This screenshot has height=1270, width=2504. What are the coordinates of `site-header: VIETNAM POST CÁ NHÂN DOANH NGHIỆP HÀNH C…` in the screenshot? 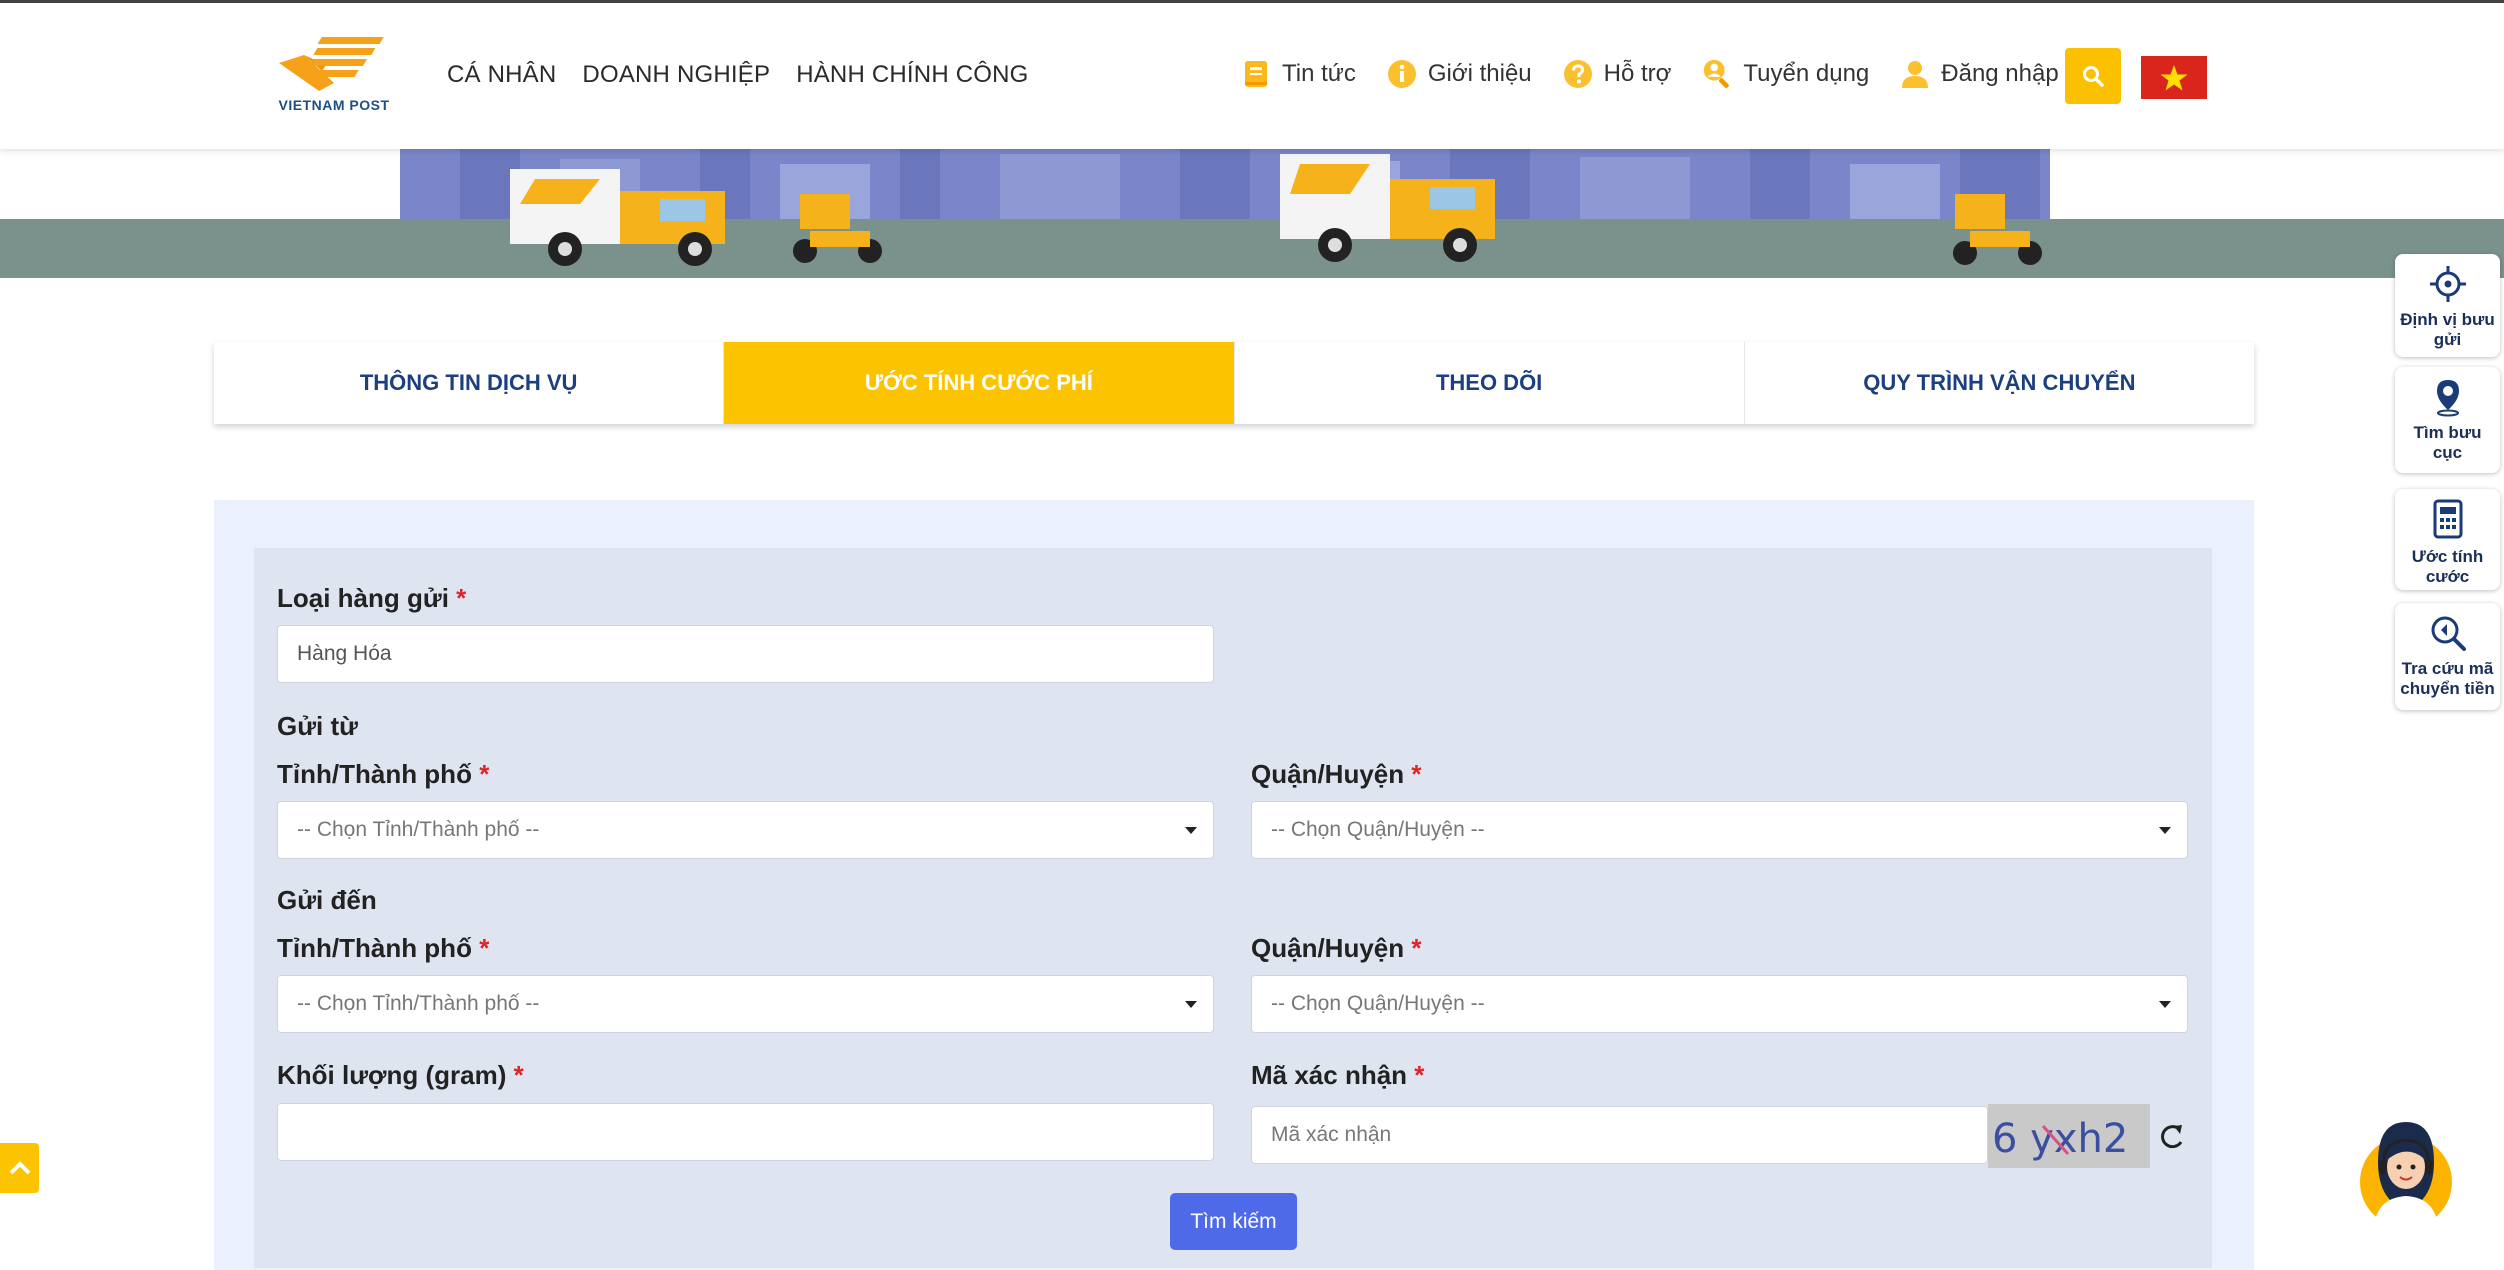 It's located at (1252, 76).